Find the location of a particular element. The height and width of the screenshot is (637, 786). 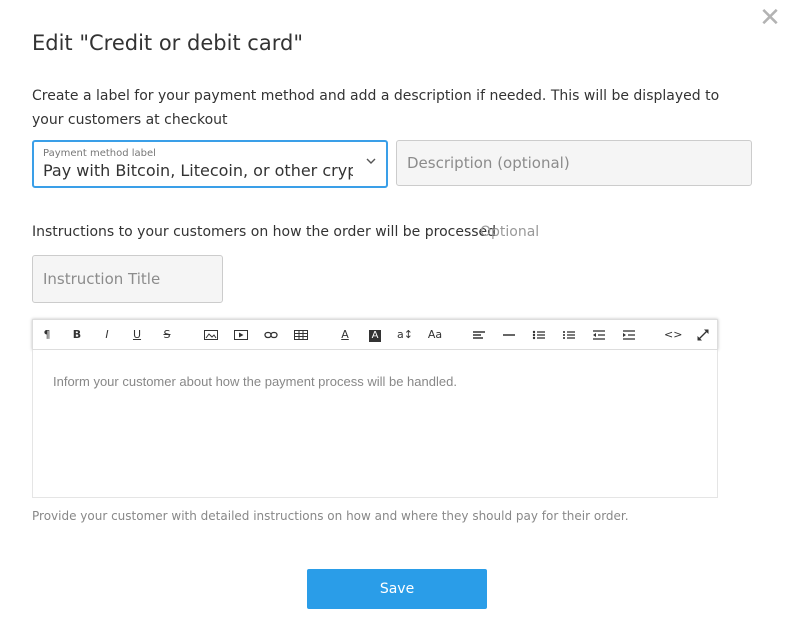

italic-icon: I is located at coordinates (107, 335).